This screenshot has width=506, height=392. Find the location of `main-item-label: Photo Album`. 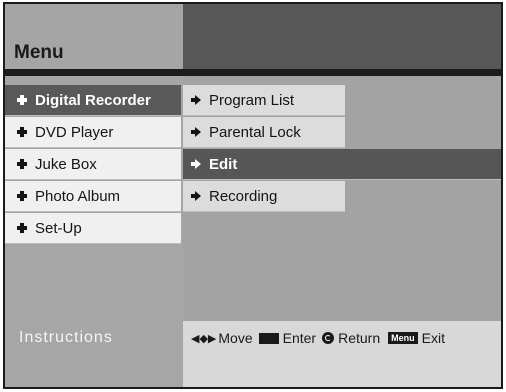

main-item-label: Photo Album is located at coordinates (78, 196).